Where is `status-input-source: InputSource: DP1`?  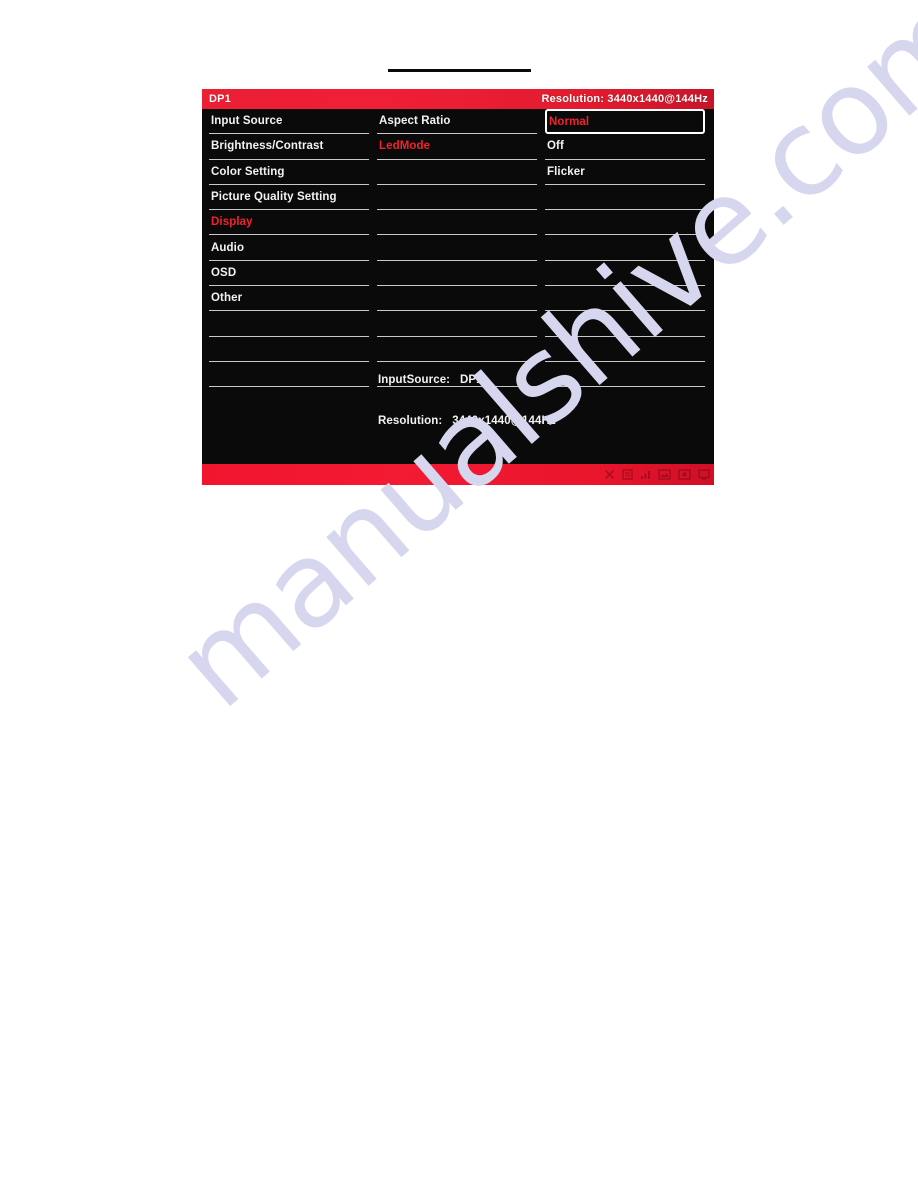
status-input-source: InputSource: DP1 is located at coordinates (430, 380).